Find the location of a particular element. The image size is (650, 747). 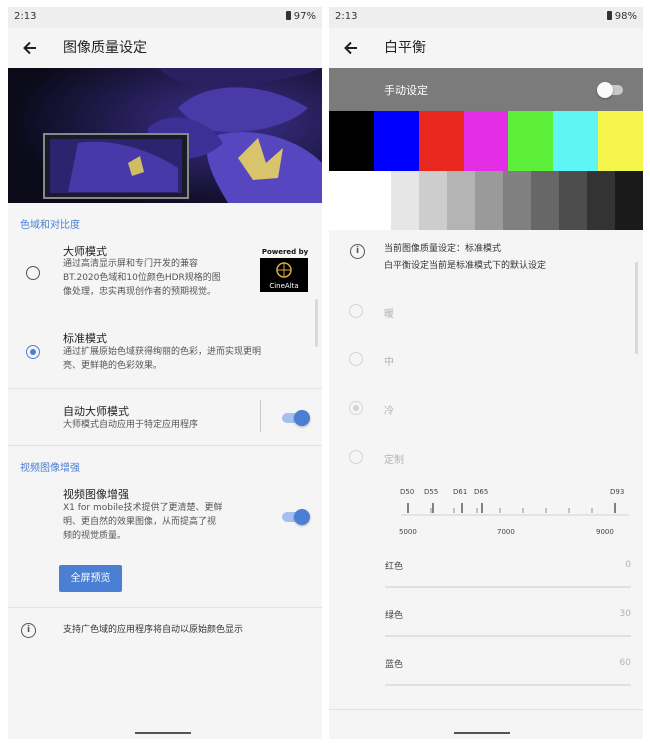

auto-master-description: 大师模式自动应用于特定应用程序 is located at coordinates (131, 425).